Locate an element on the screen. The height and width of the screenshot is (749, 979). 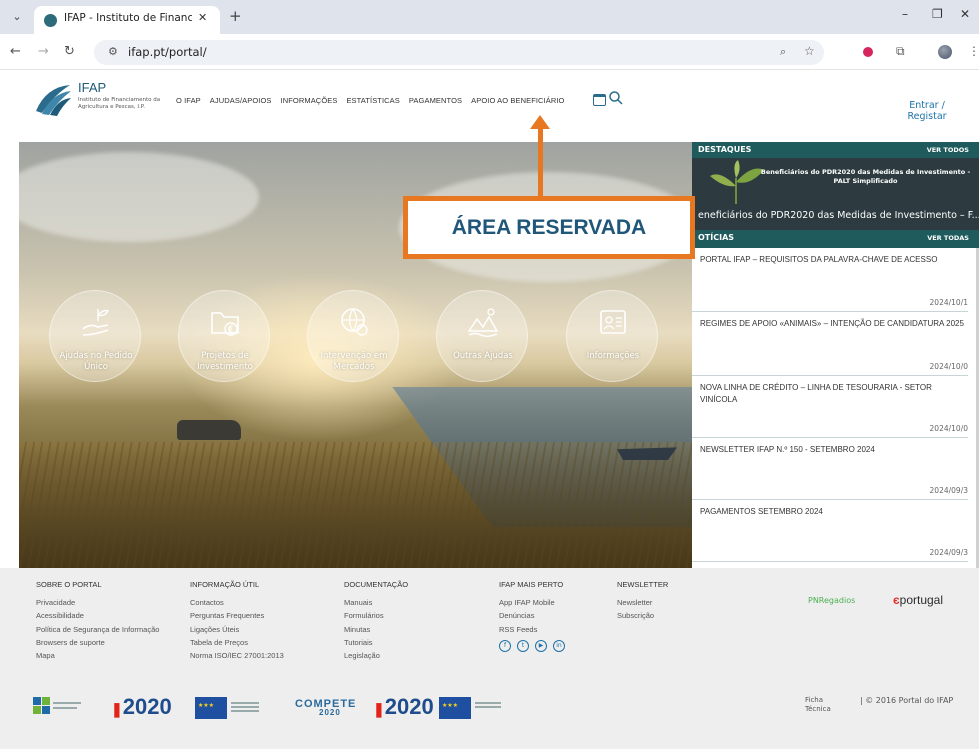
puzzle-icon: ⧉ is located at coordinates (900, 51).